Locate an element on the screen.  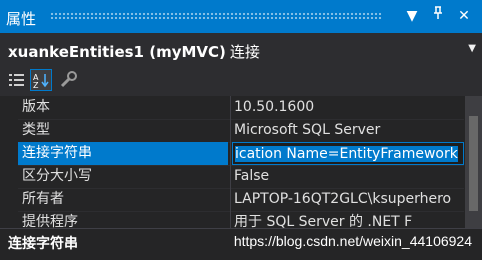
property-name: 提供程序 is located at coordinates (50, 221).